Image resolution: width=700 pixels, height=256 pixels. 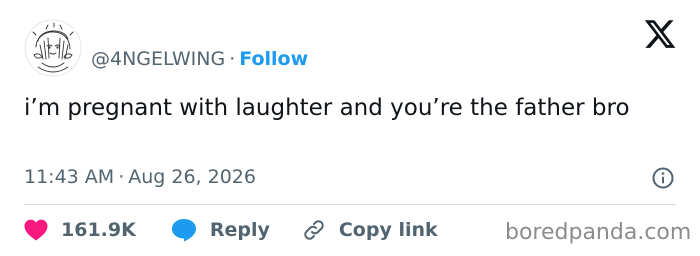 I want to click on tweet-time: 11:43 AM, so click(x=69, y=177).